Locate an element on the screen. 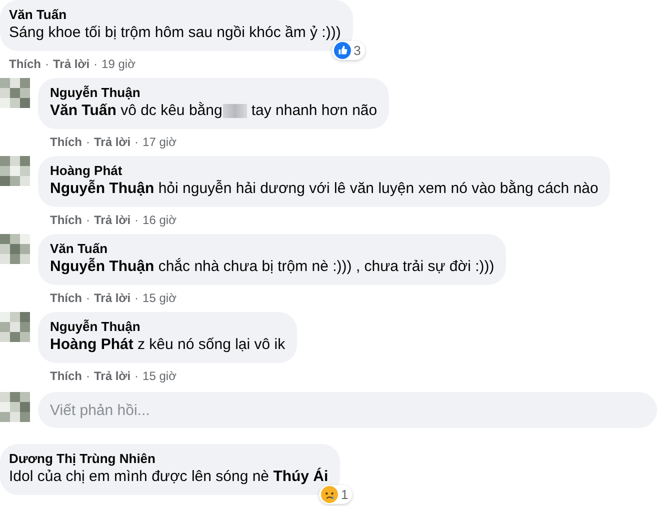  comment-time: 16 giờ is located at coordinates (159, 220).